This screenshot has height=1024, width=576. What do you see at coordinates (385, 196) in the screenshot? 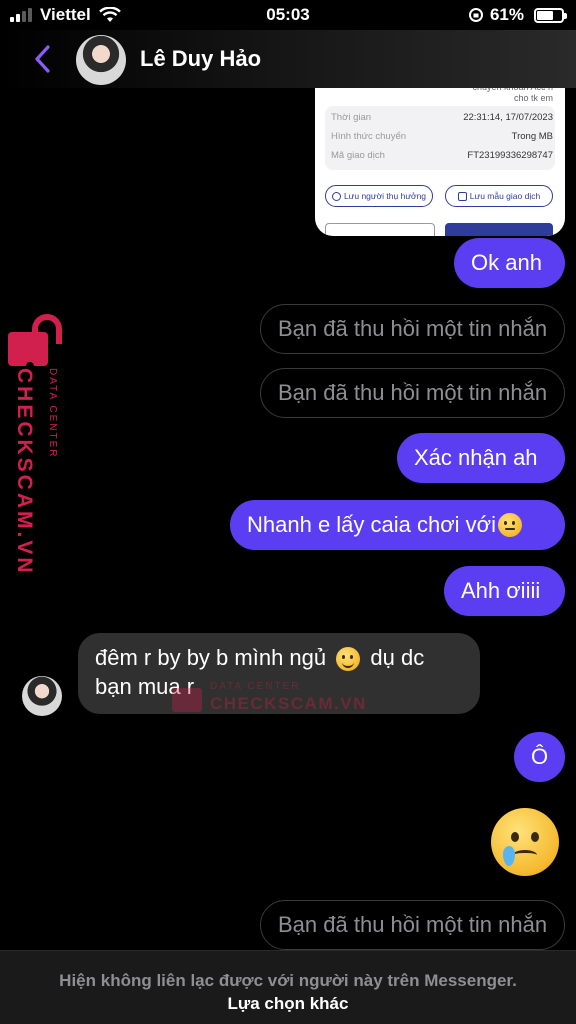
I see `save-beneficiary-label: Lưu người thụ hưởng` at bounding box center [385, 196].